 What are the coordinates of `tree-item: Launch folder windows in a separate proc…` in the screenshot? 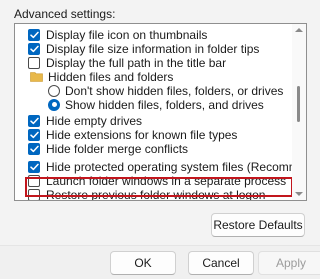 It's located at (153, 180).